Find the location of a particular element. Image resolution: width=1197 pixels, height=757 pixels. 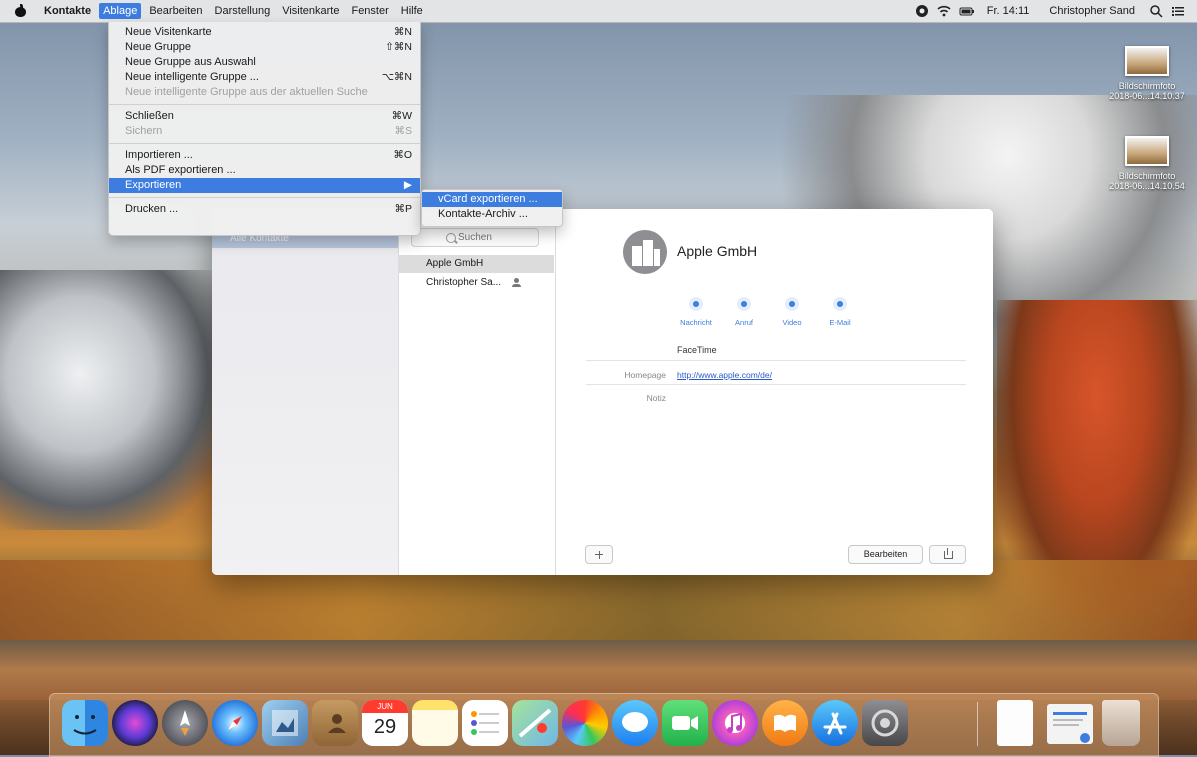

call-button: Anruf is located at coordinates (744, 312).